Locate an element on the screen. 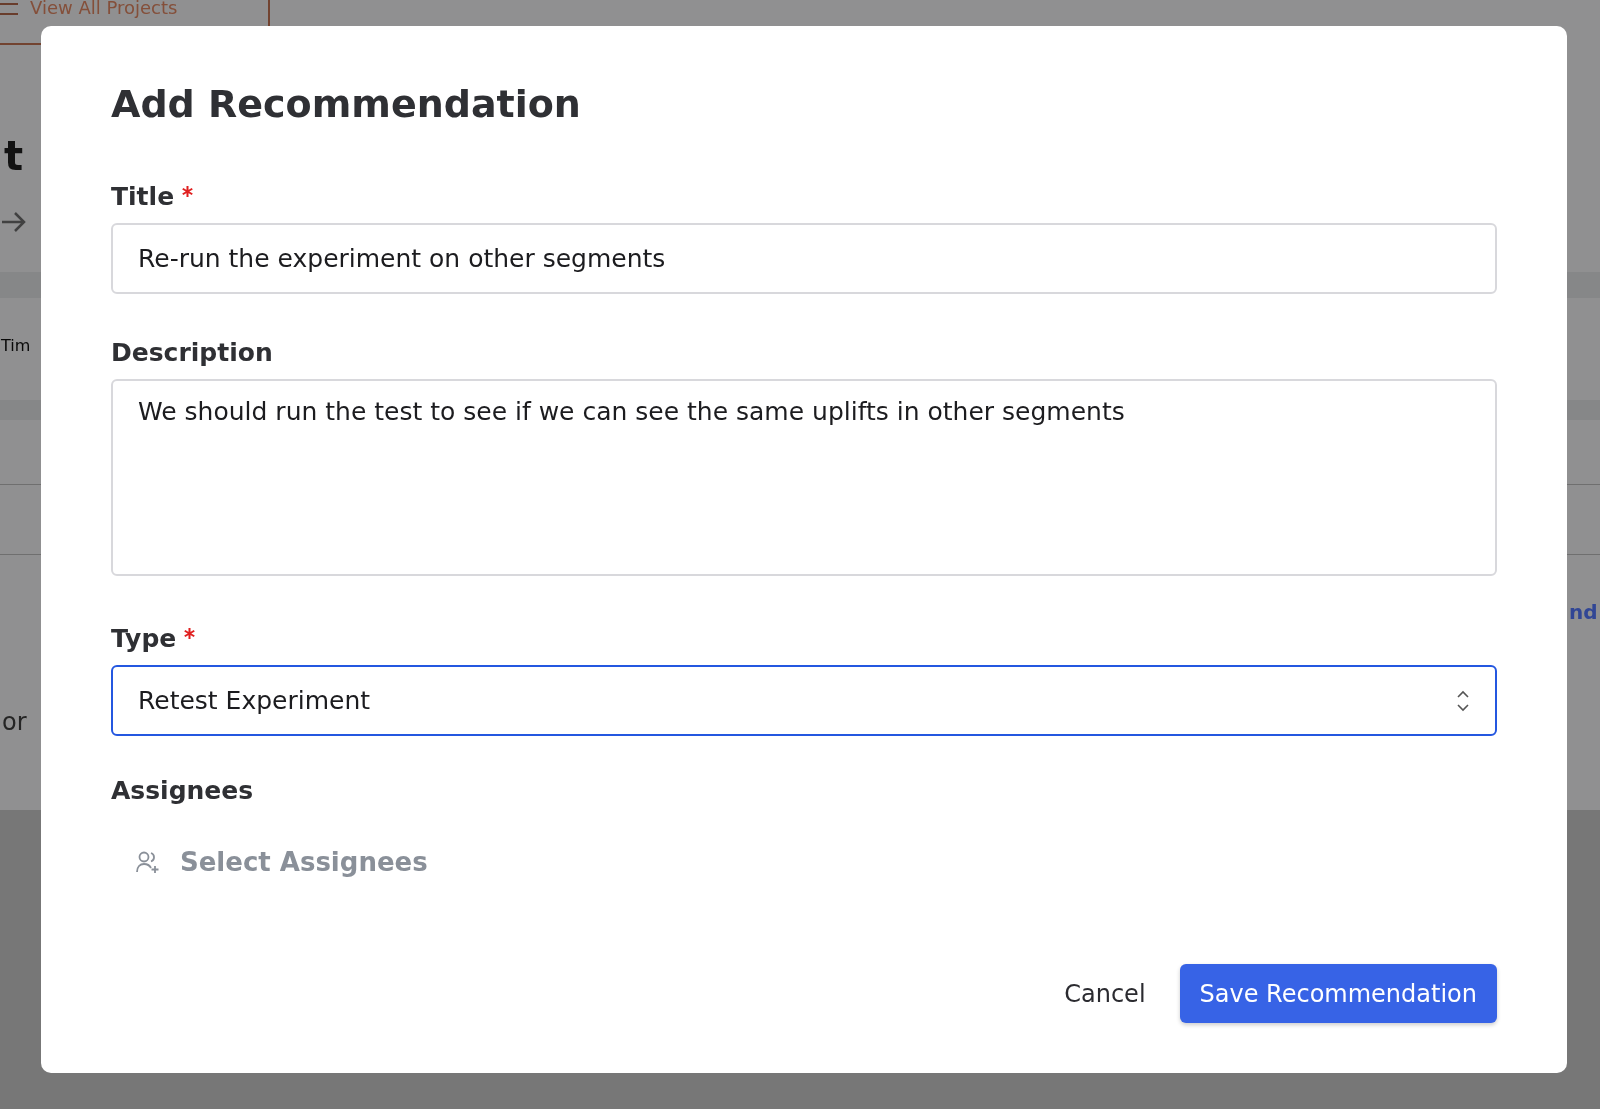 This screenshot has height=1109, width=1600. field-label: Assignees is located at coordinates (182, 790).